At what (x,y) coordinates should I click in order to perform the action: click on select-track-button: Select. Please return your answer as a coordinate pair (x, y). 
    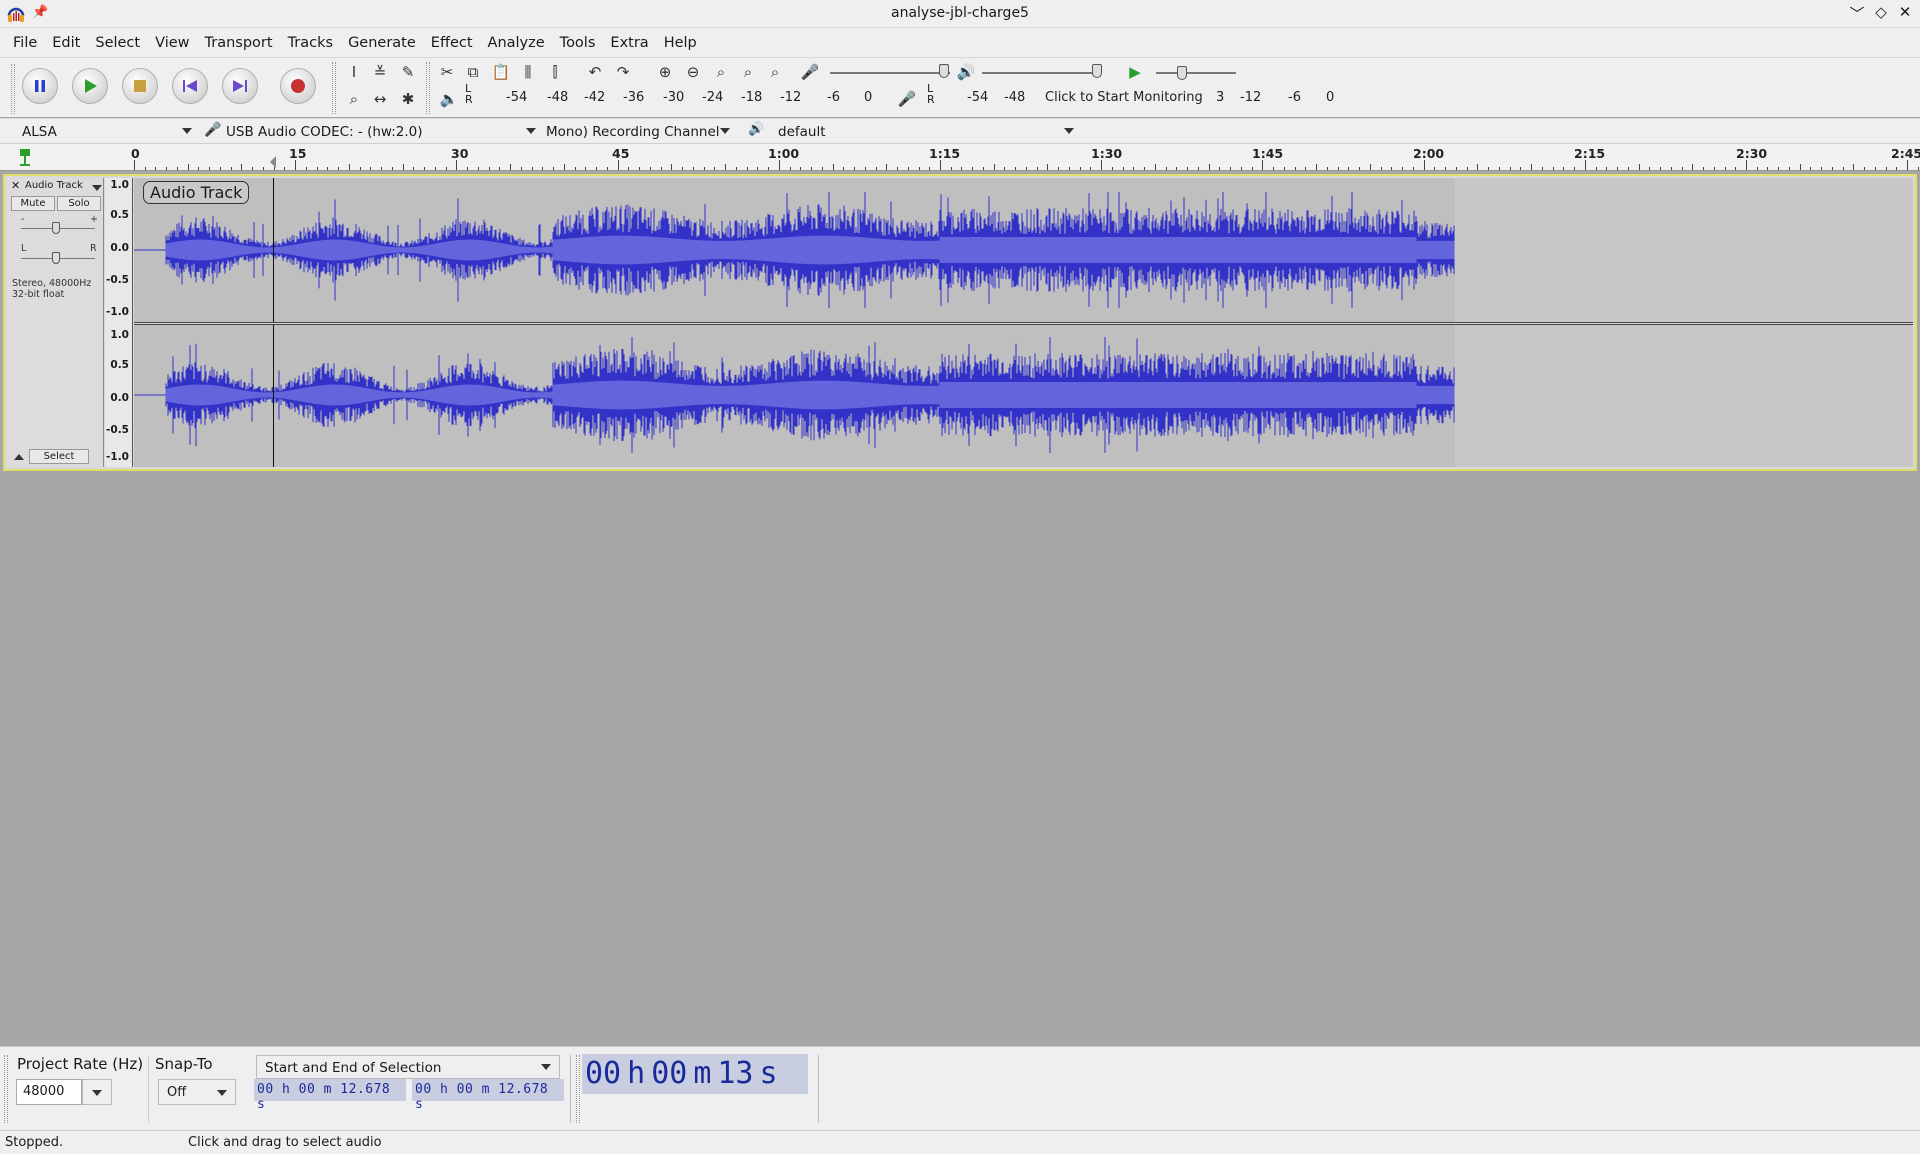
    Looking at the image, I should click on (59, 456).